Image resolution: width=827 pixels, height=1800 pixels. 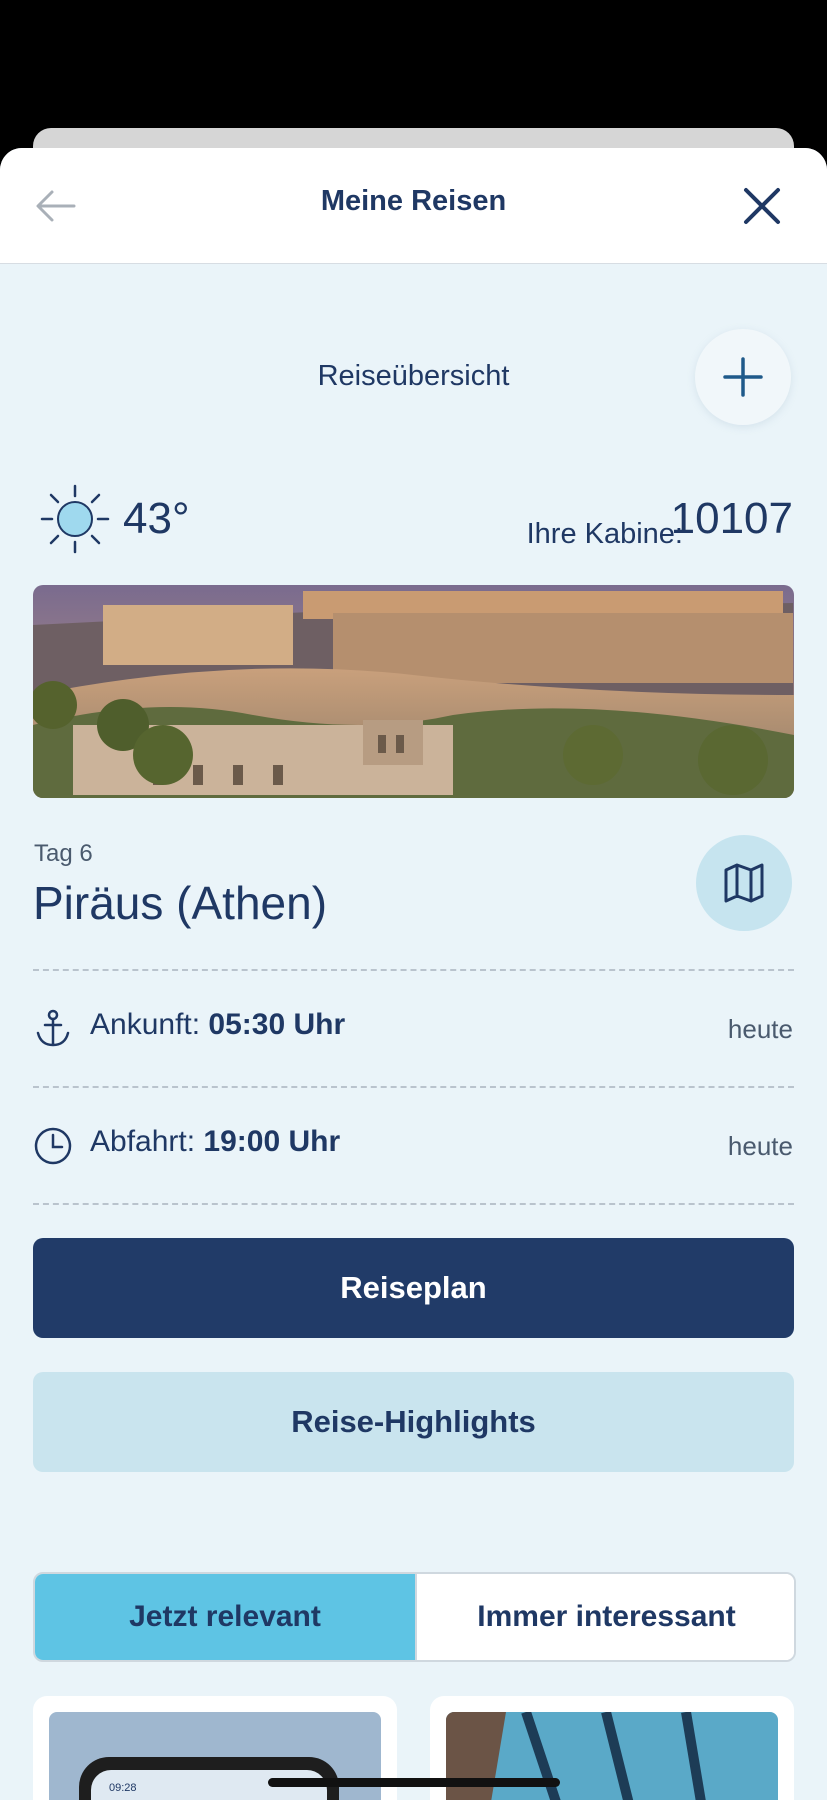 What do you see at coordinates (413, 1422) in the screenshot?
I see `highlights-button: Reise-Highlights` at bounding box center [413, 1422].